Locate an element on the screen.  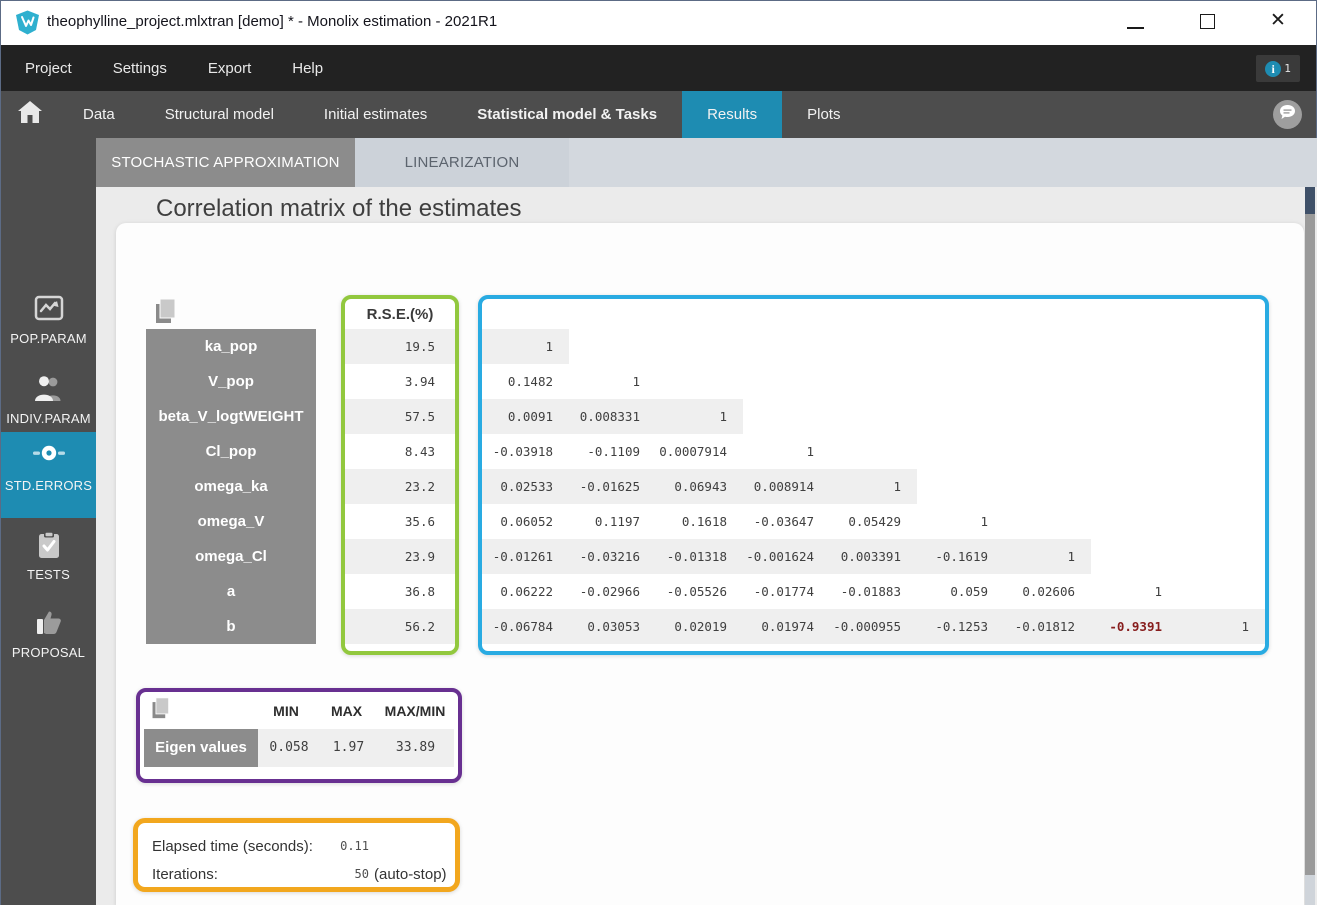
parameter-label: Cl_pop is located at coordinates (231, 451).